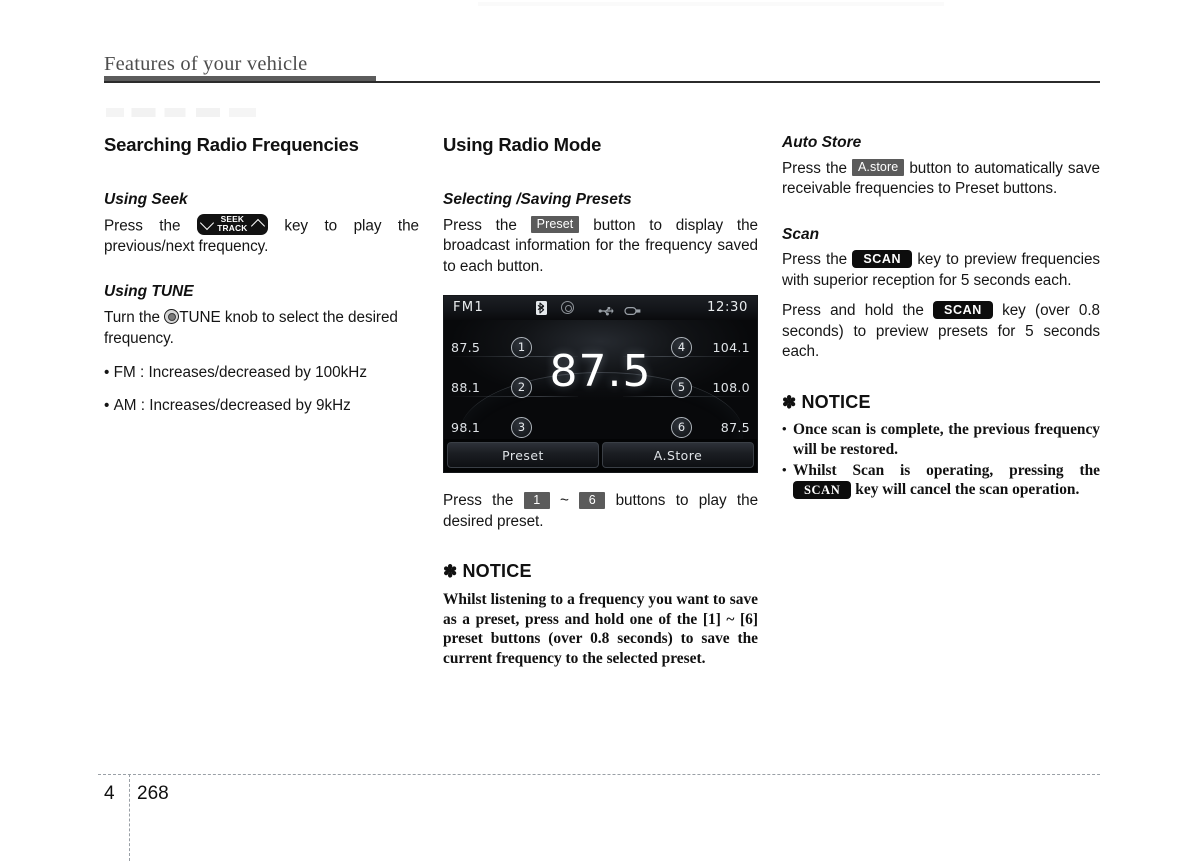  I want to click on using-tune-text-before: Turn the, so click(132, 317).